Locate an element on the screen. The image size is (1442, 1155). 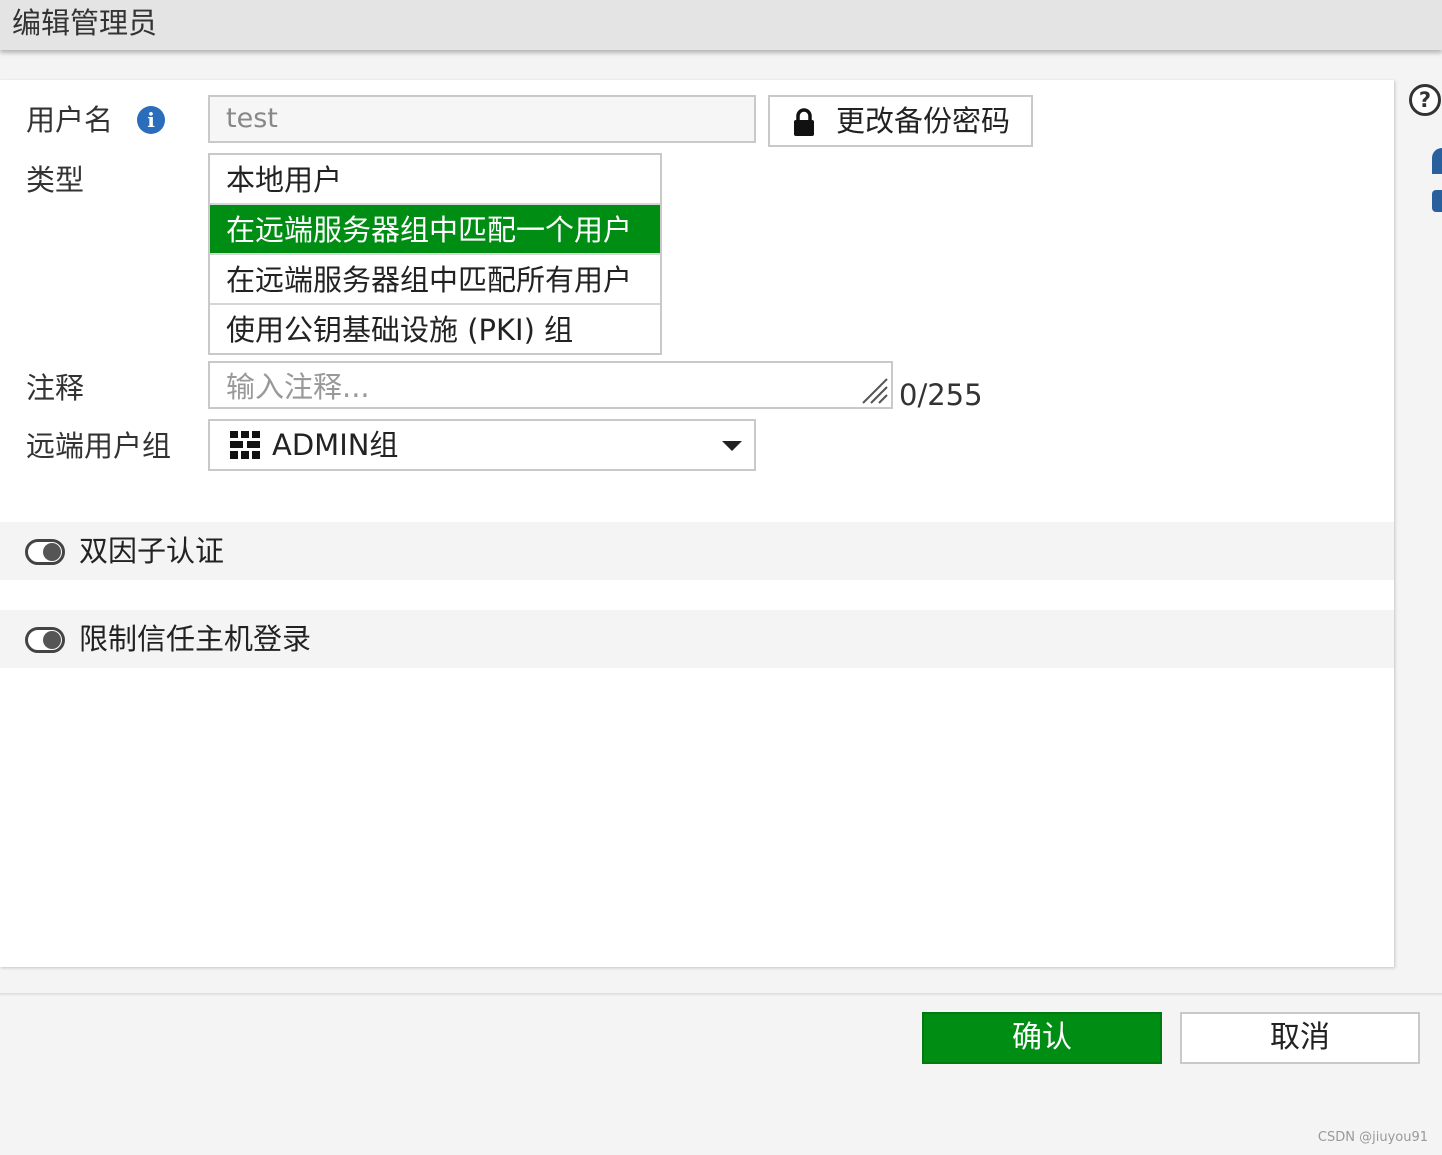
two-factor-toggle is located at coordinates (45, 552).